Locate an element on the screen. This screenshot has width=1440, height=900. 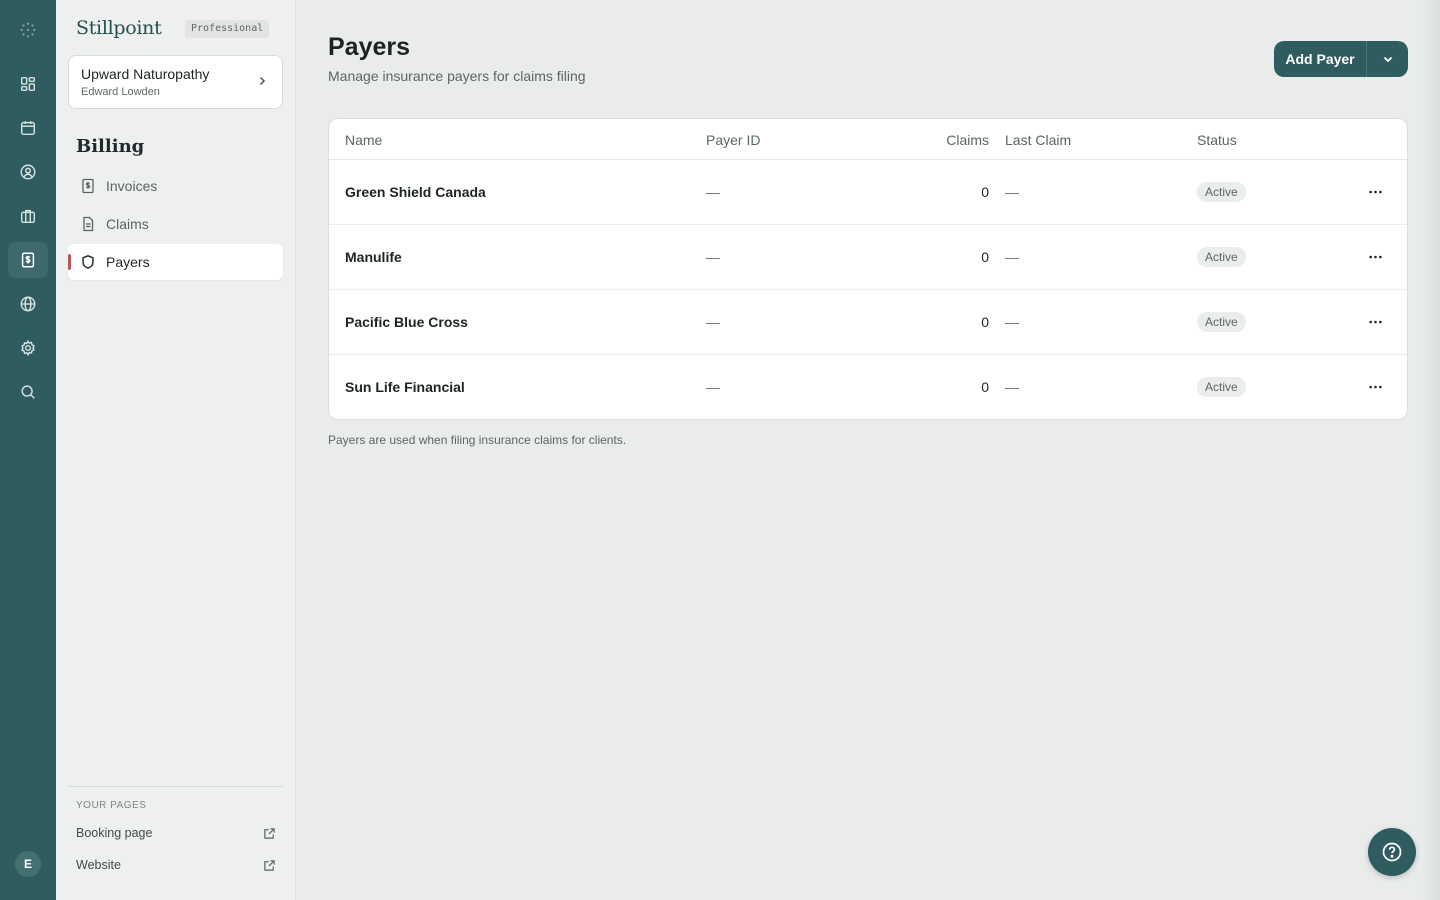
payer-name: Manulife is located at coordinates (373, 257).